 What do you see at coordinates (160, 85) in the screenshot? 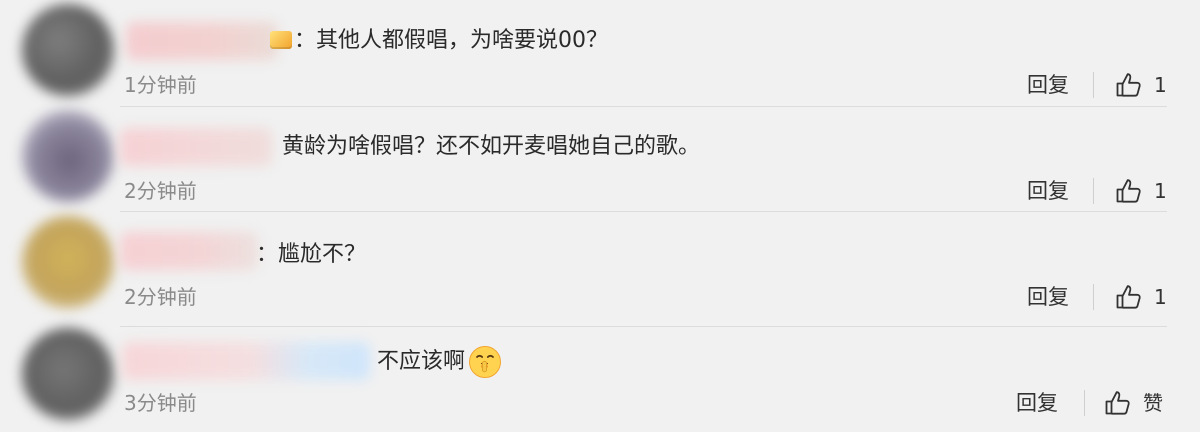
I see `comment-timestamp: 1分钟前` at bounding box center [160, 85].